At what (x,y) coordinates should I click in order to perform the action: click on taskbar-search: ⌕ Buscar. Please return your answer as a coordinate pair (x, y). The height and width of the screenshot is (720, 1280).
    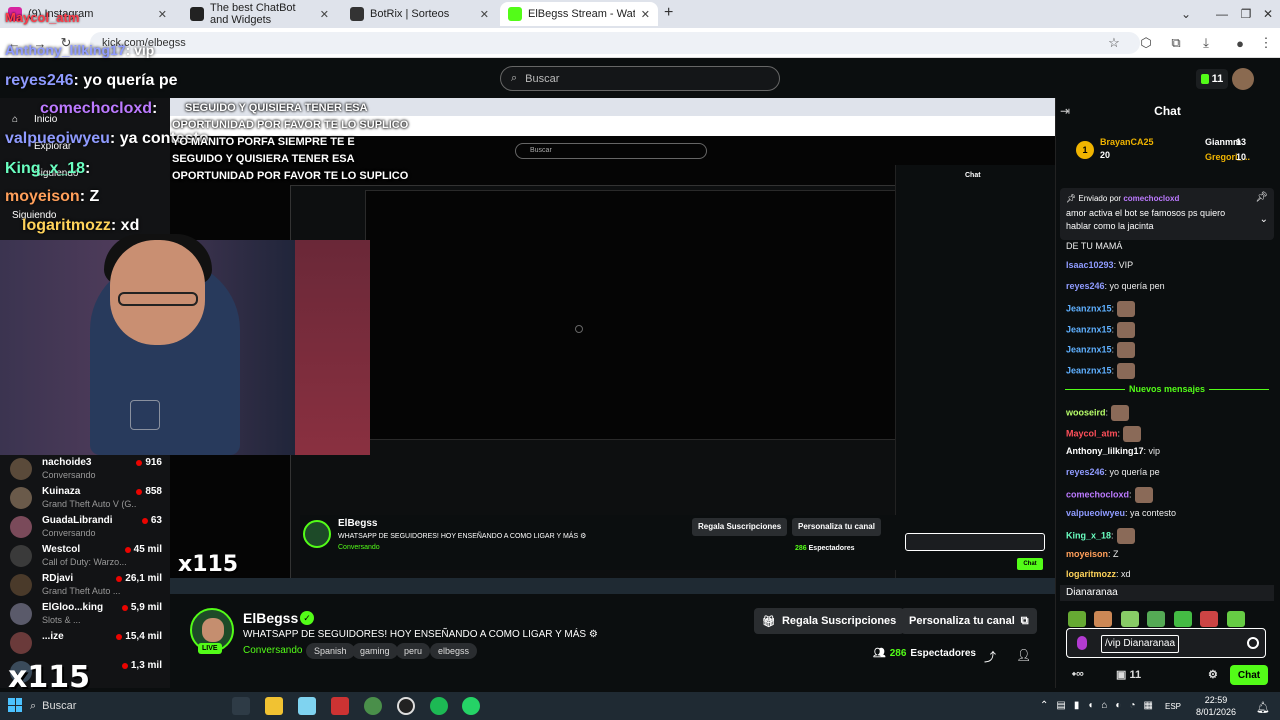
    Looking at the image, I should click on (100, 706).